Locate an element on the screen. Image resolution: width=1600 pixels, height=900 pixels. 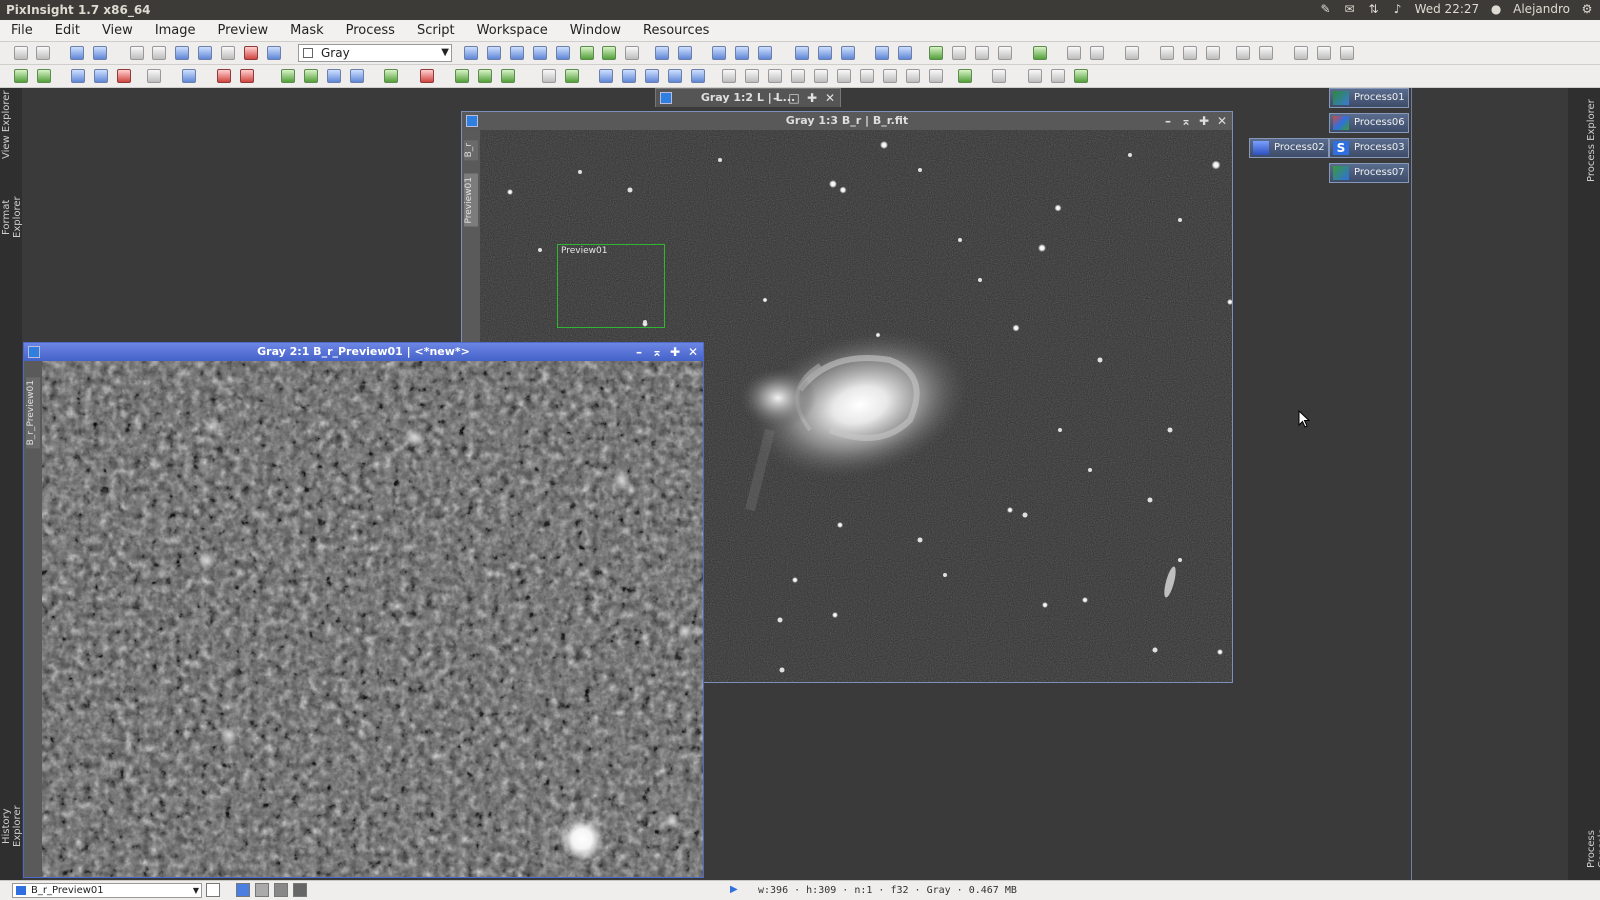
edit-icon: ✎ is located at coordinates (1326, 9).